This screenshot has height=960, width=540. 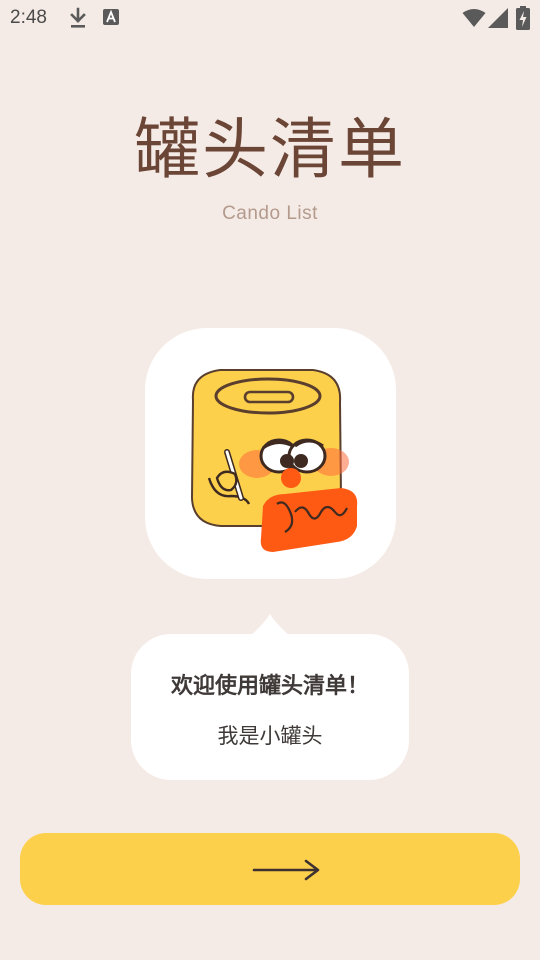 I want to click on a-notification-icon, so click(x=111, y=19).